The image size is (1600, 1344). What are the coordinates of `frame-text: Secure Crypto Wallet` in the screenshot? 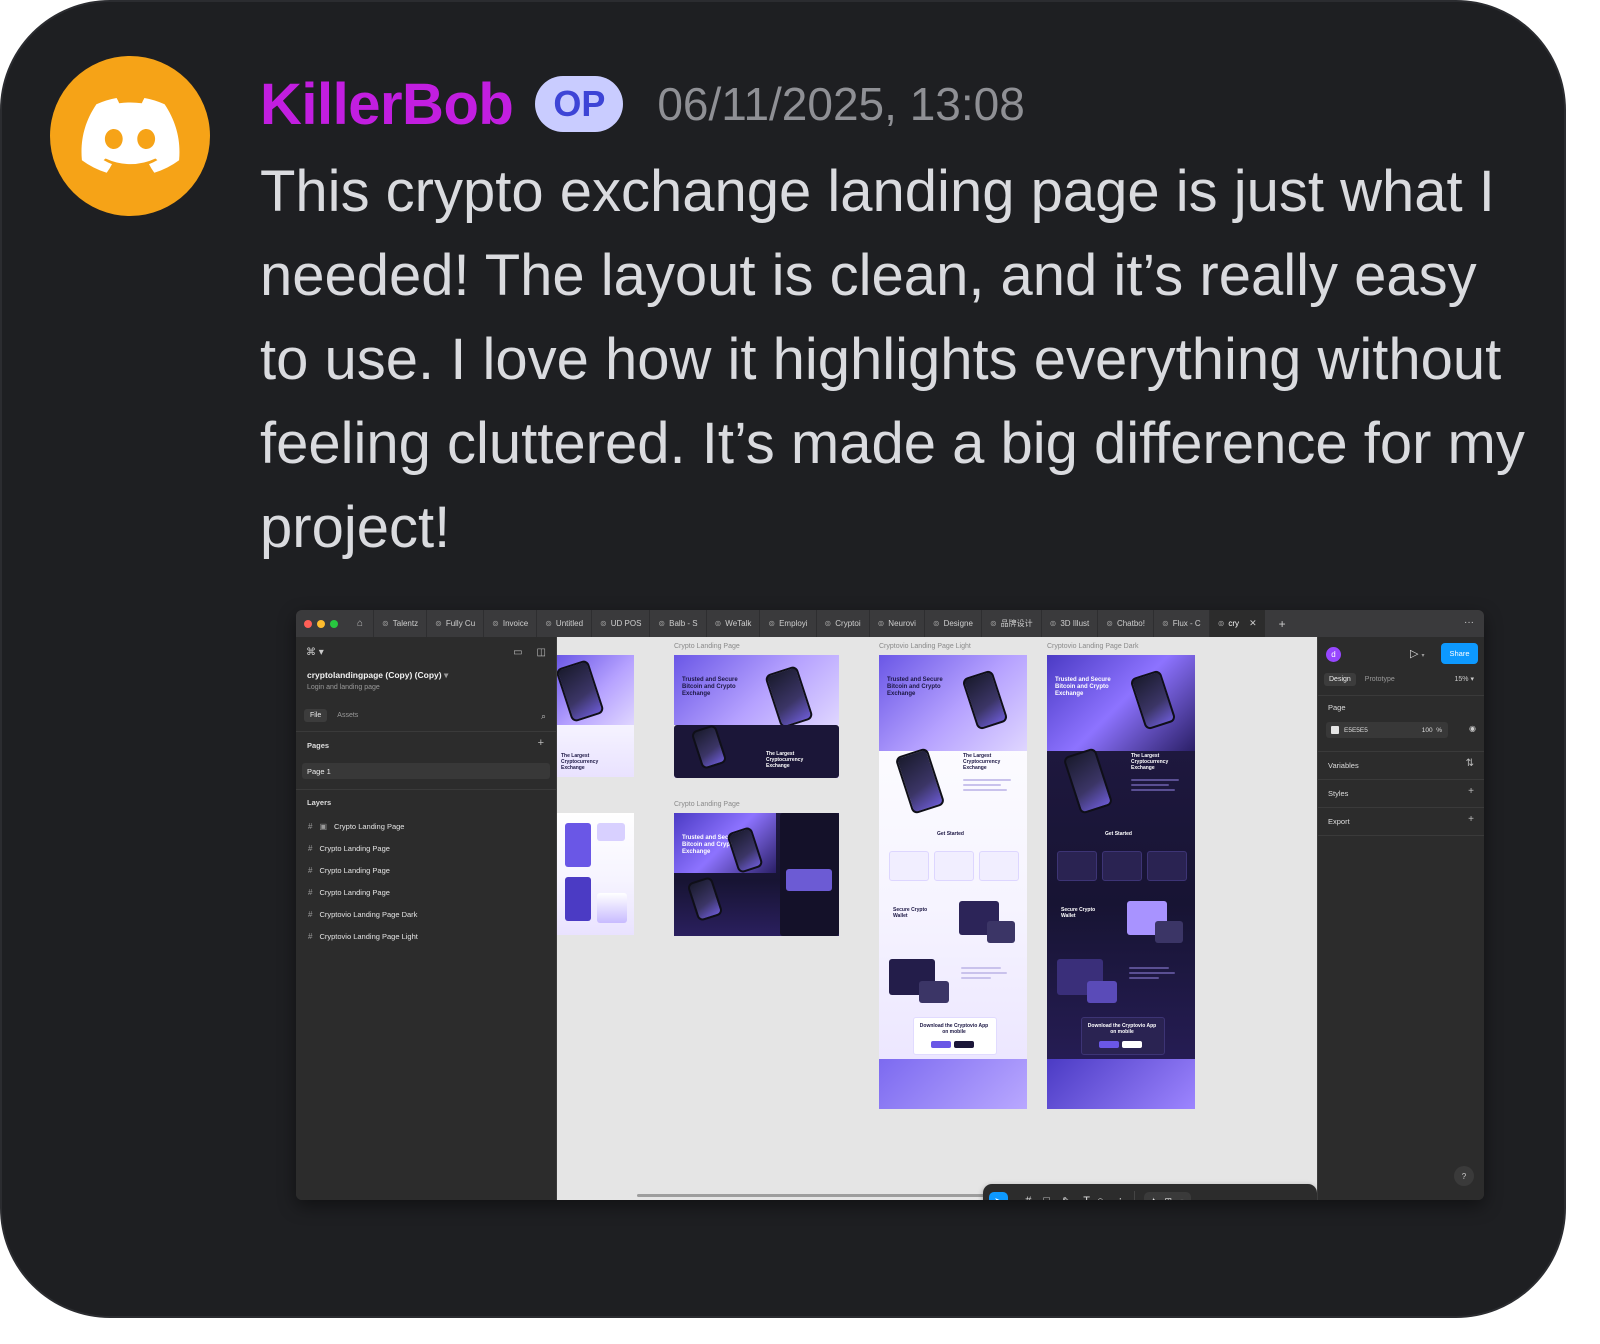 It's located at (910, 913).